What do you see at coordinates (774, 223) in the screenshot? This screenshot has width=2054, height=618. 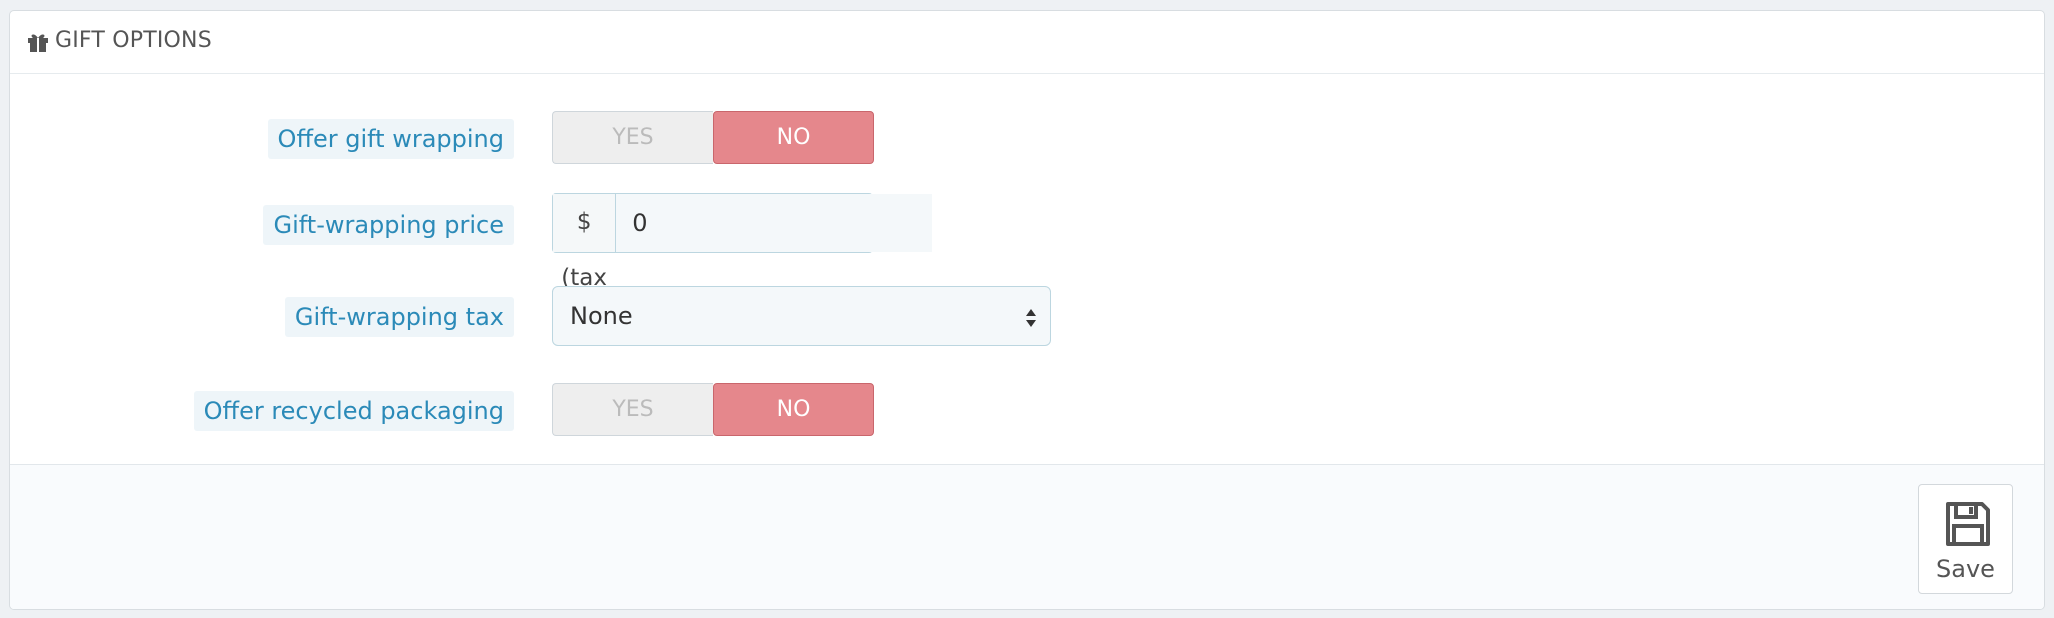 I see `gift-wrapping-price-input` at bounding box center [774, 223].